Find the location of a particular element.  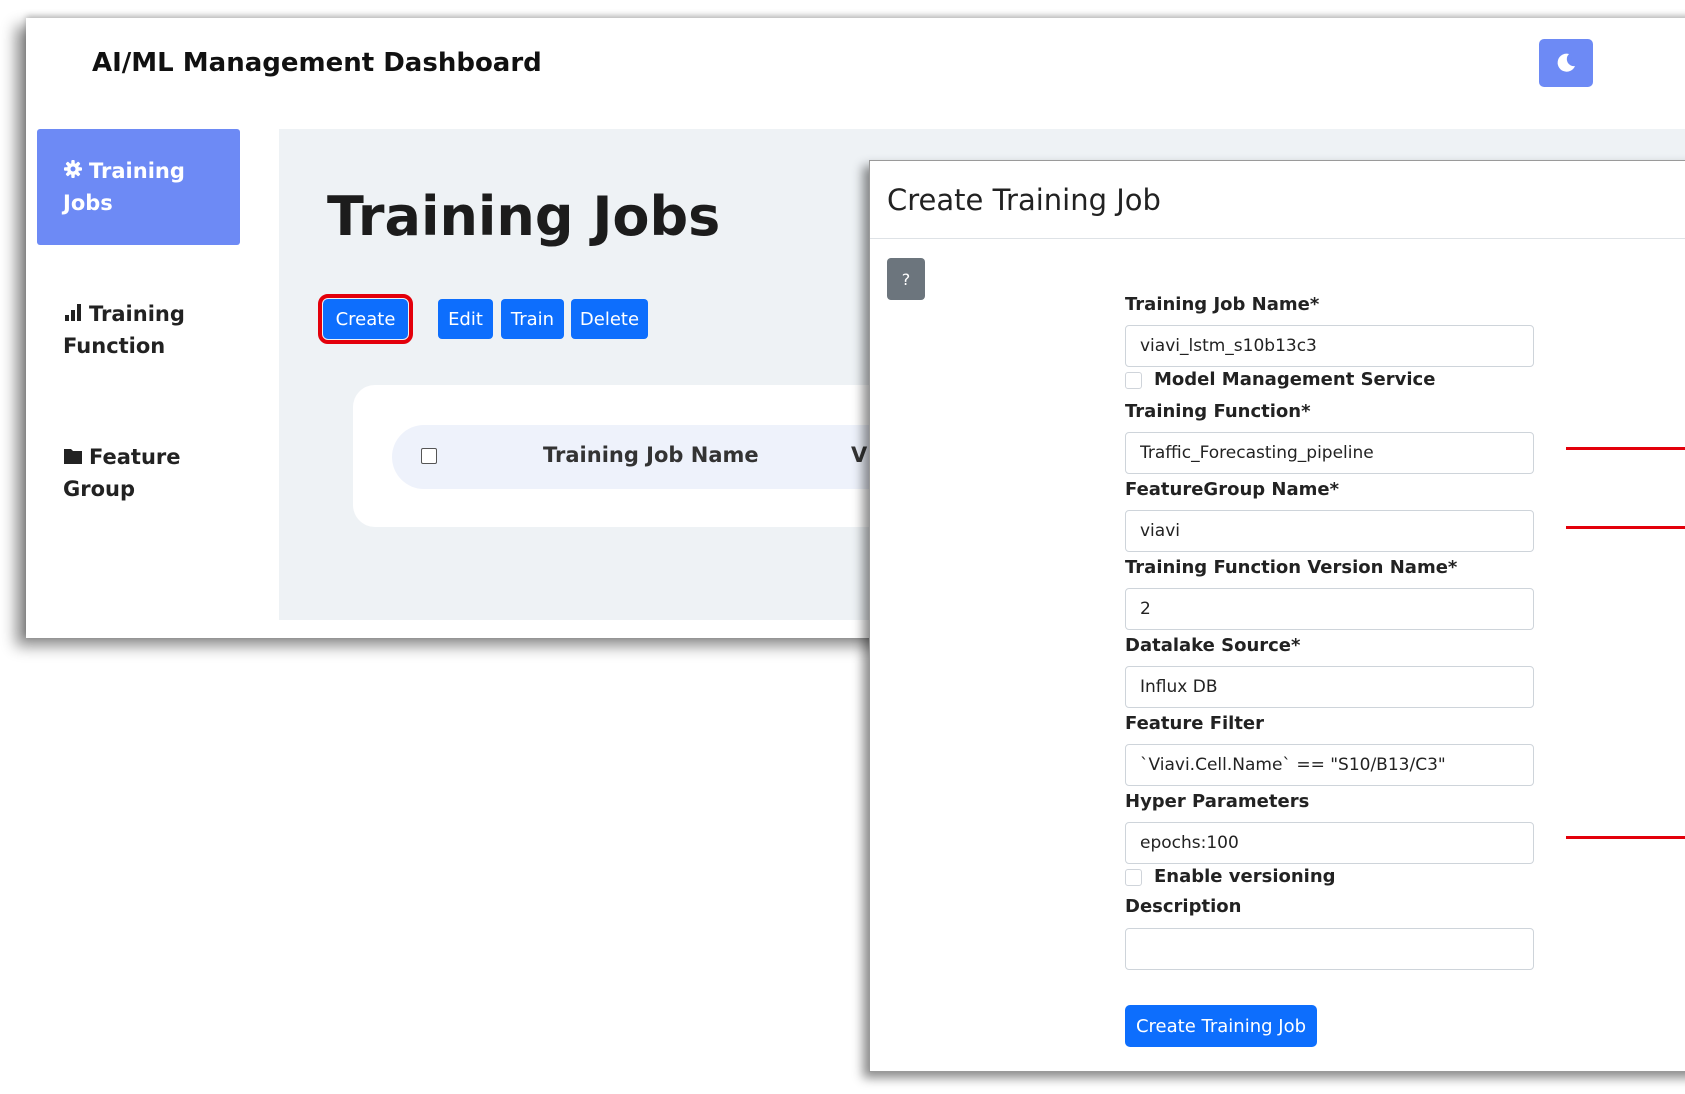

training-function-label: Training Function* is located at coordinates (1218, 411).